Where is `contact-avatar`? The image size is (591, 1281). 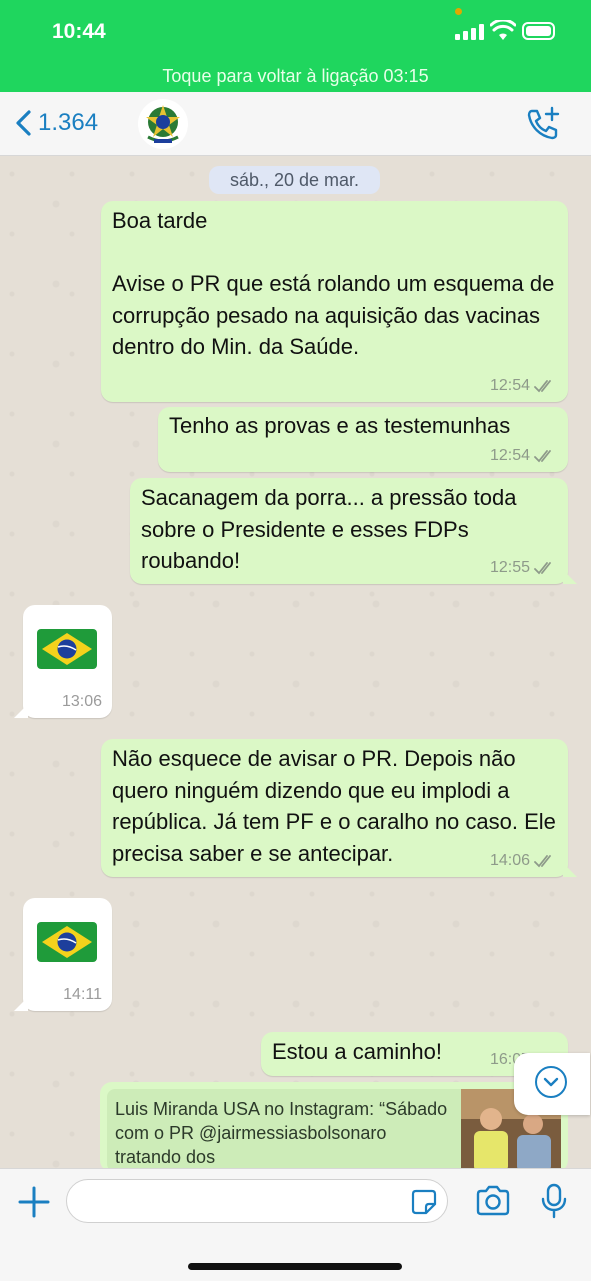
contact-avatar is located at coordinates (163, 124).